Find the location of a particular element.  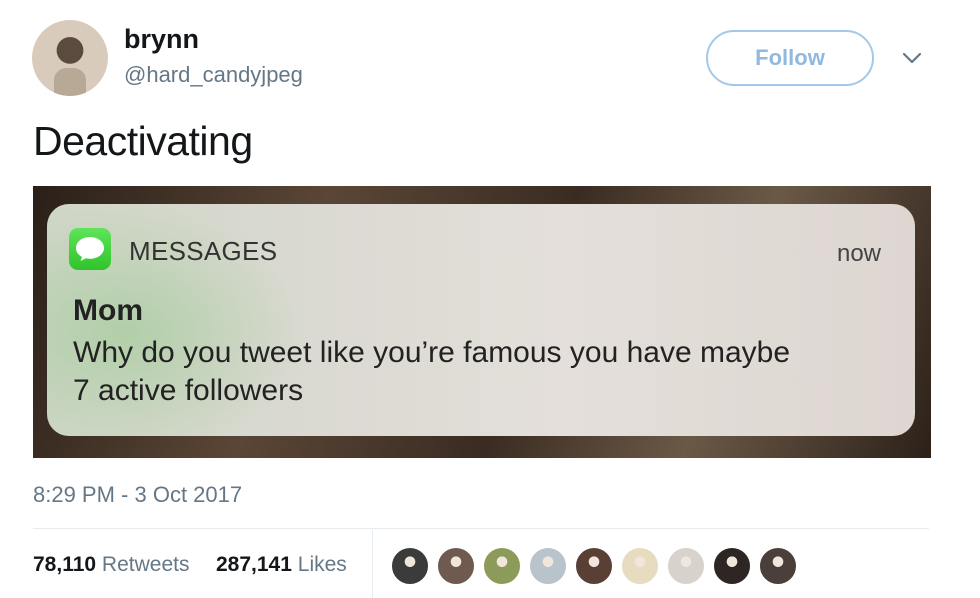

tweet-timestamp: 8:29 PM - 3 Oct 2017 is located at coordinates (137, 495).